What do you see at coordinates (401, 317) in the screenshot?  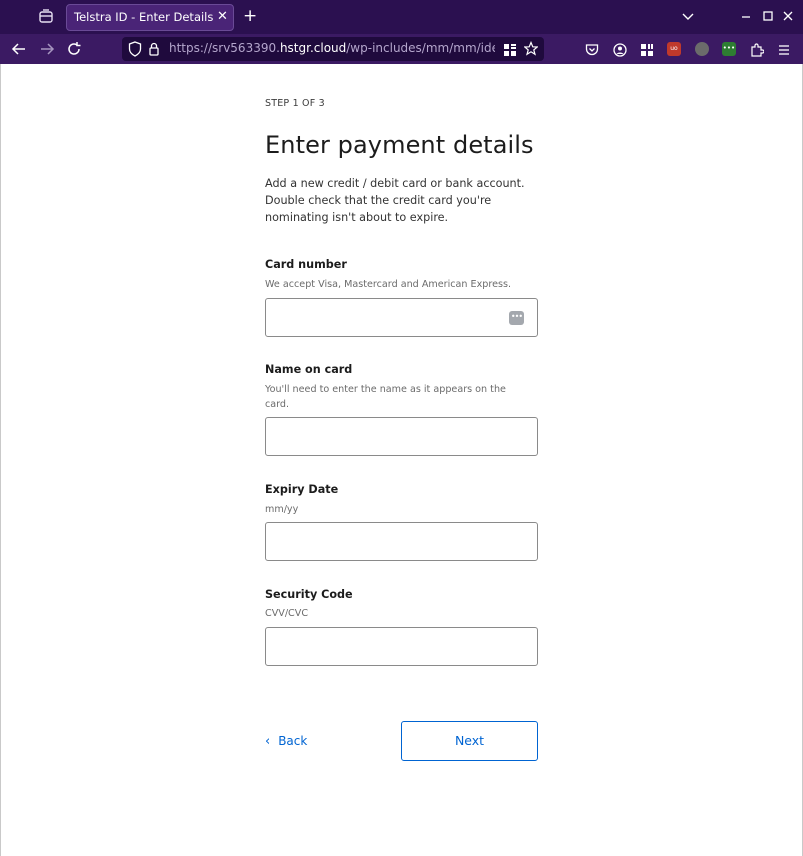 I see `card-number-field: •••` at bounding box center [401, 317].